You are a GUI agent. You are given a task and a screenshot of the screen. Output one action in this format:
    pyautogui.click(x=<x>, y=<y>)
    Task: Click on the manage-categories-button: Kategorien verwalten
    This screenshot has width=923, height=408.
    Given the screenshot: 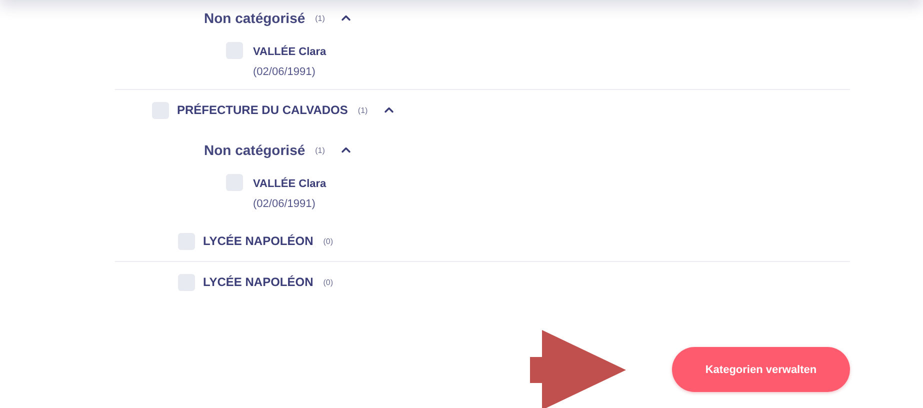 What is the action you would take?
    pyautogui.click(x=761, y=369)
    